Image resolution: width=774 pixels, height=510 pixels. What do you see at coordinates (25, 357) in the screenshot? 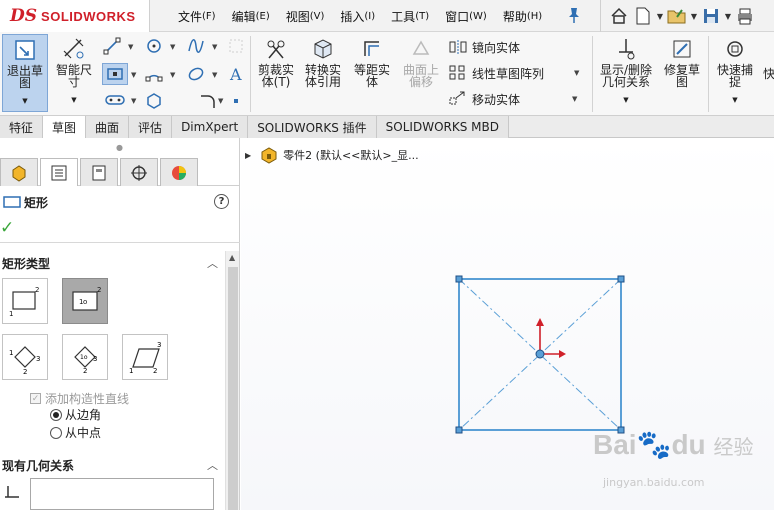
I see `3-point-corner-rectangle-icon: 1 3 2` at bounding box center [25, 357].